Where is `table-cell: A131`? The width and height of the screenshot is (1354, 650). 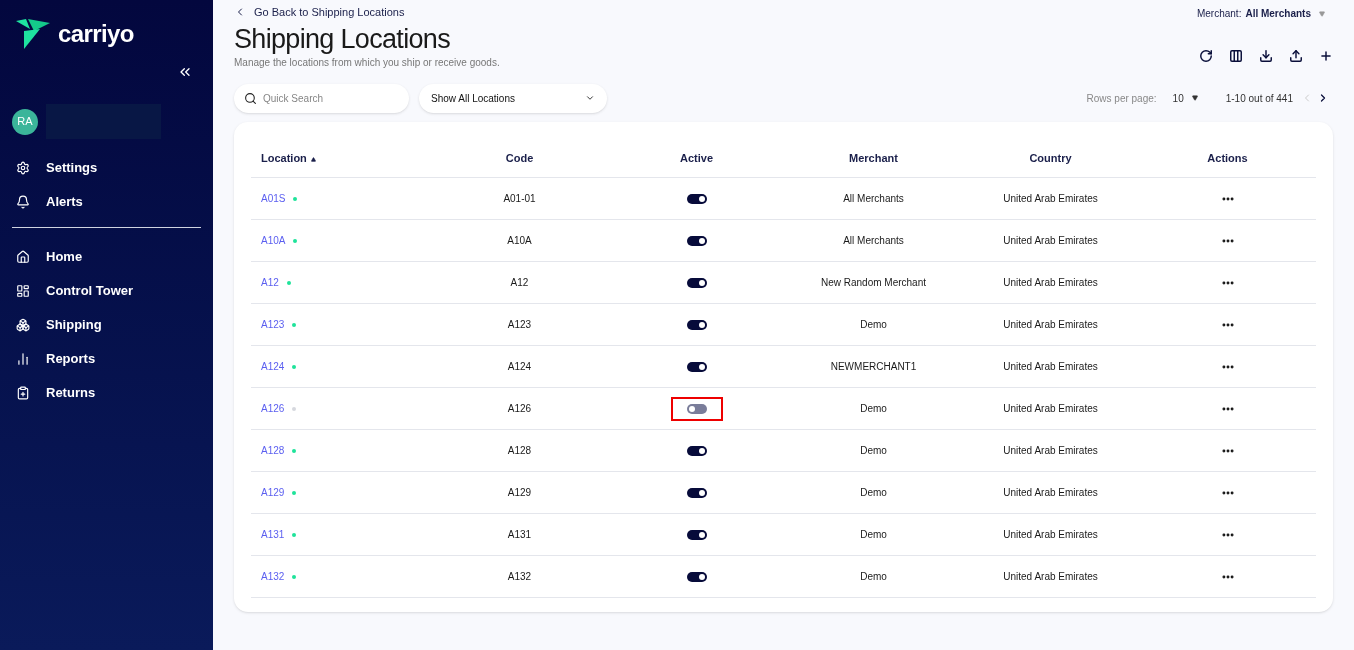 table-cell: A131 is located at coordinates (519, 534).